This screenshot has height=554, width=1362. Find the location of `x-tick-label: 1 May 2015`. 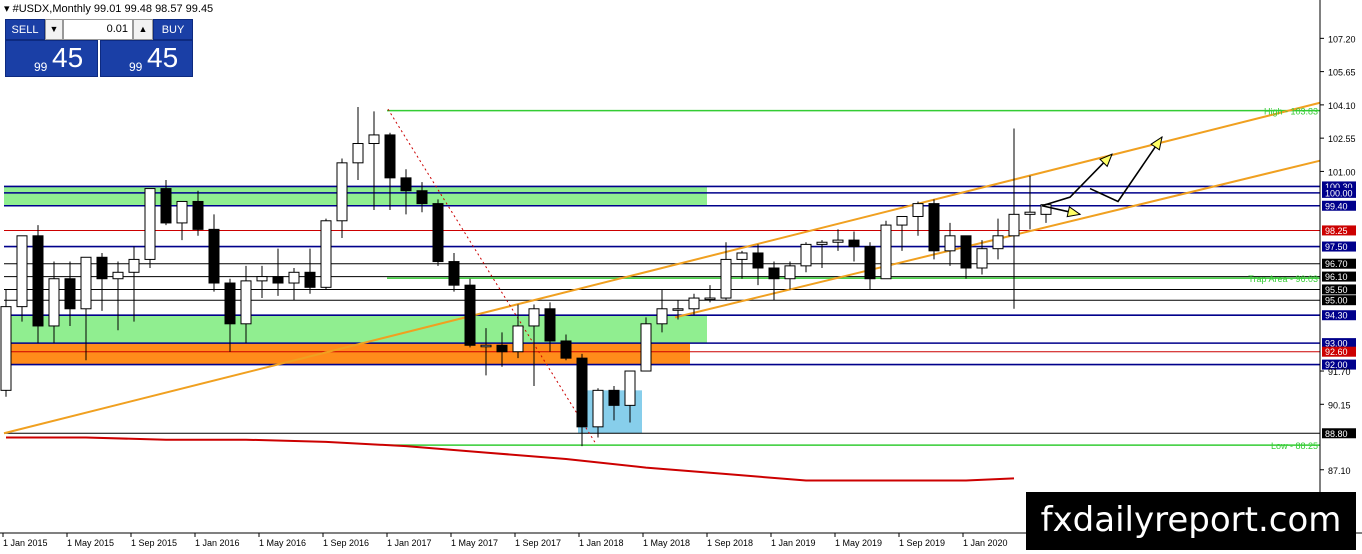

x-tick-label: 1 May 2015 is located at coordinates (90, 543).